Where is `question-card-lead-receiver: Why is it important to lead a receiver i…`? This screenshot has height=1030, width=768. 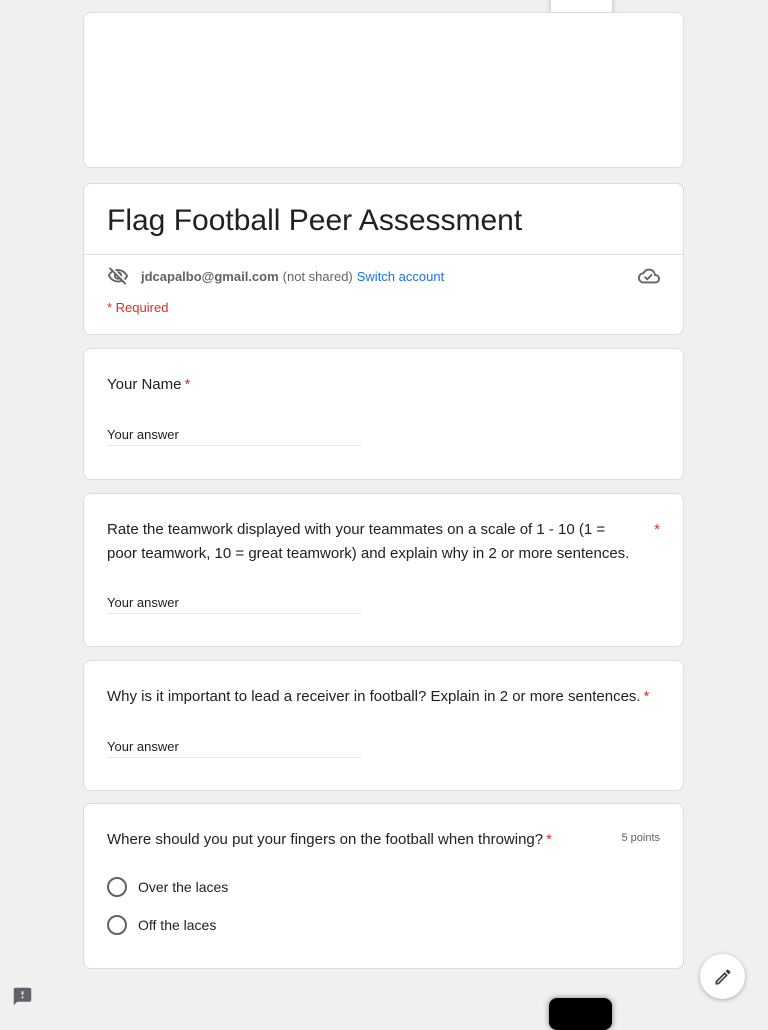
question-card-lead-receiver: Why is it important to lead a receiver i… is located at coordinates (383, 725).